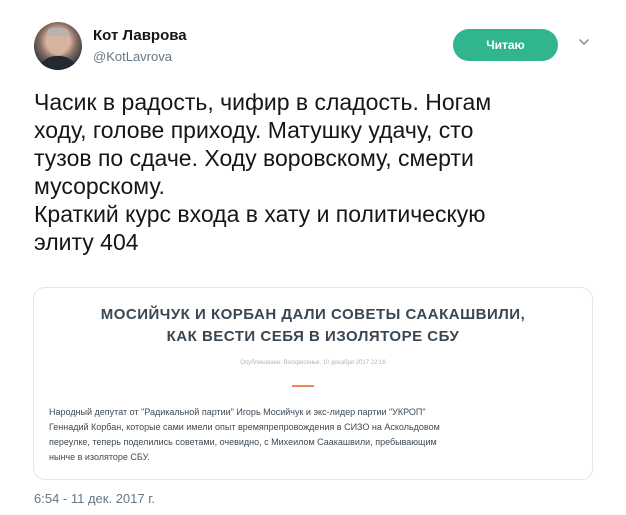 This screenshot has width=626, height=515. What do you see at coordinates (58, 63) in the screenshot?
I see `avatar-suit` at bounding box center [58, 63].